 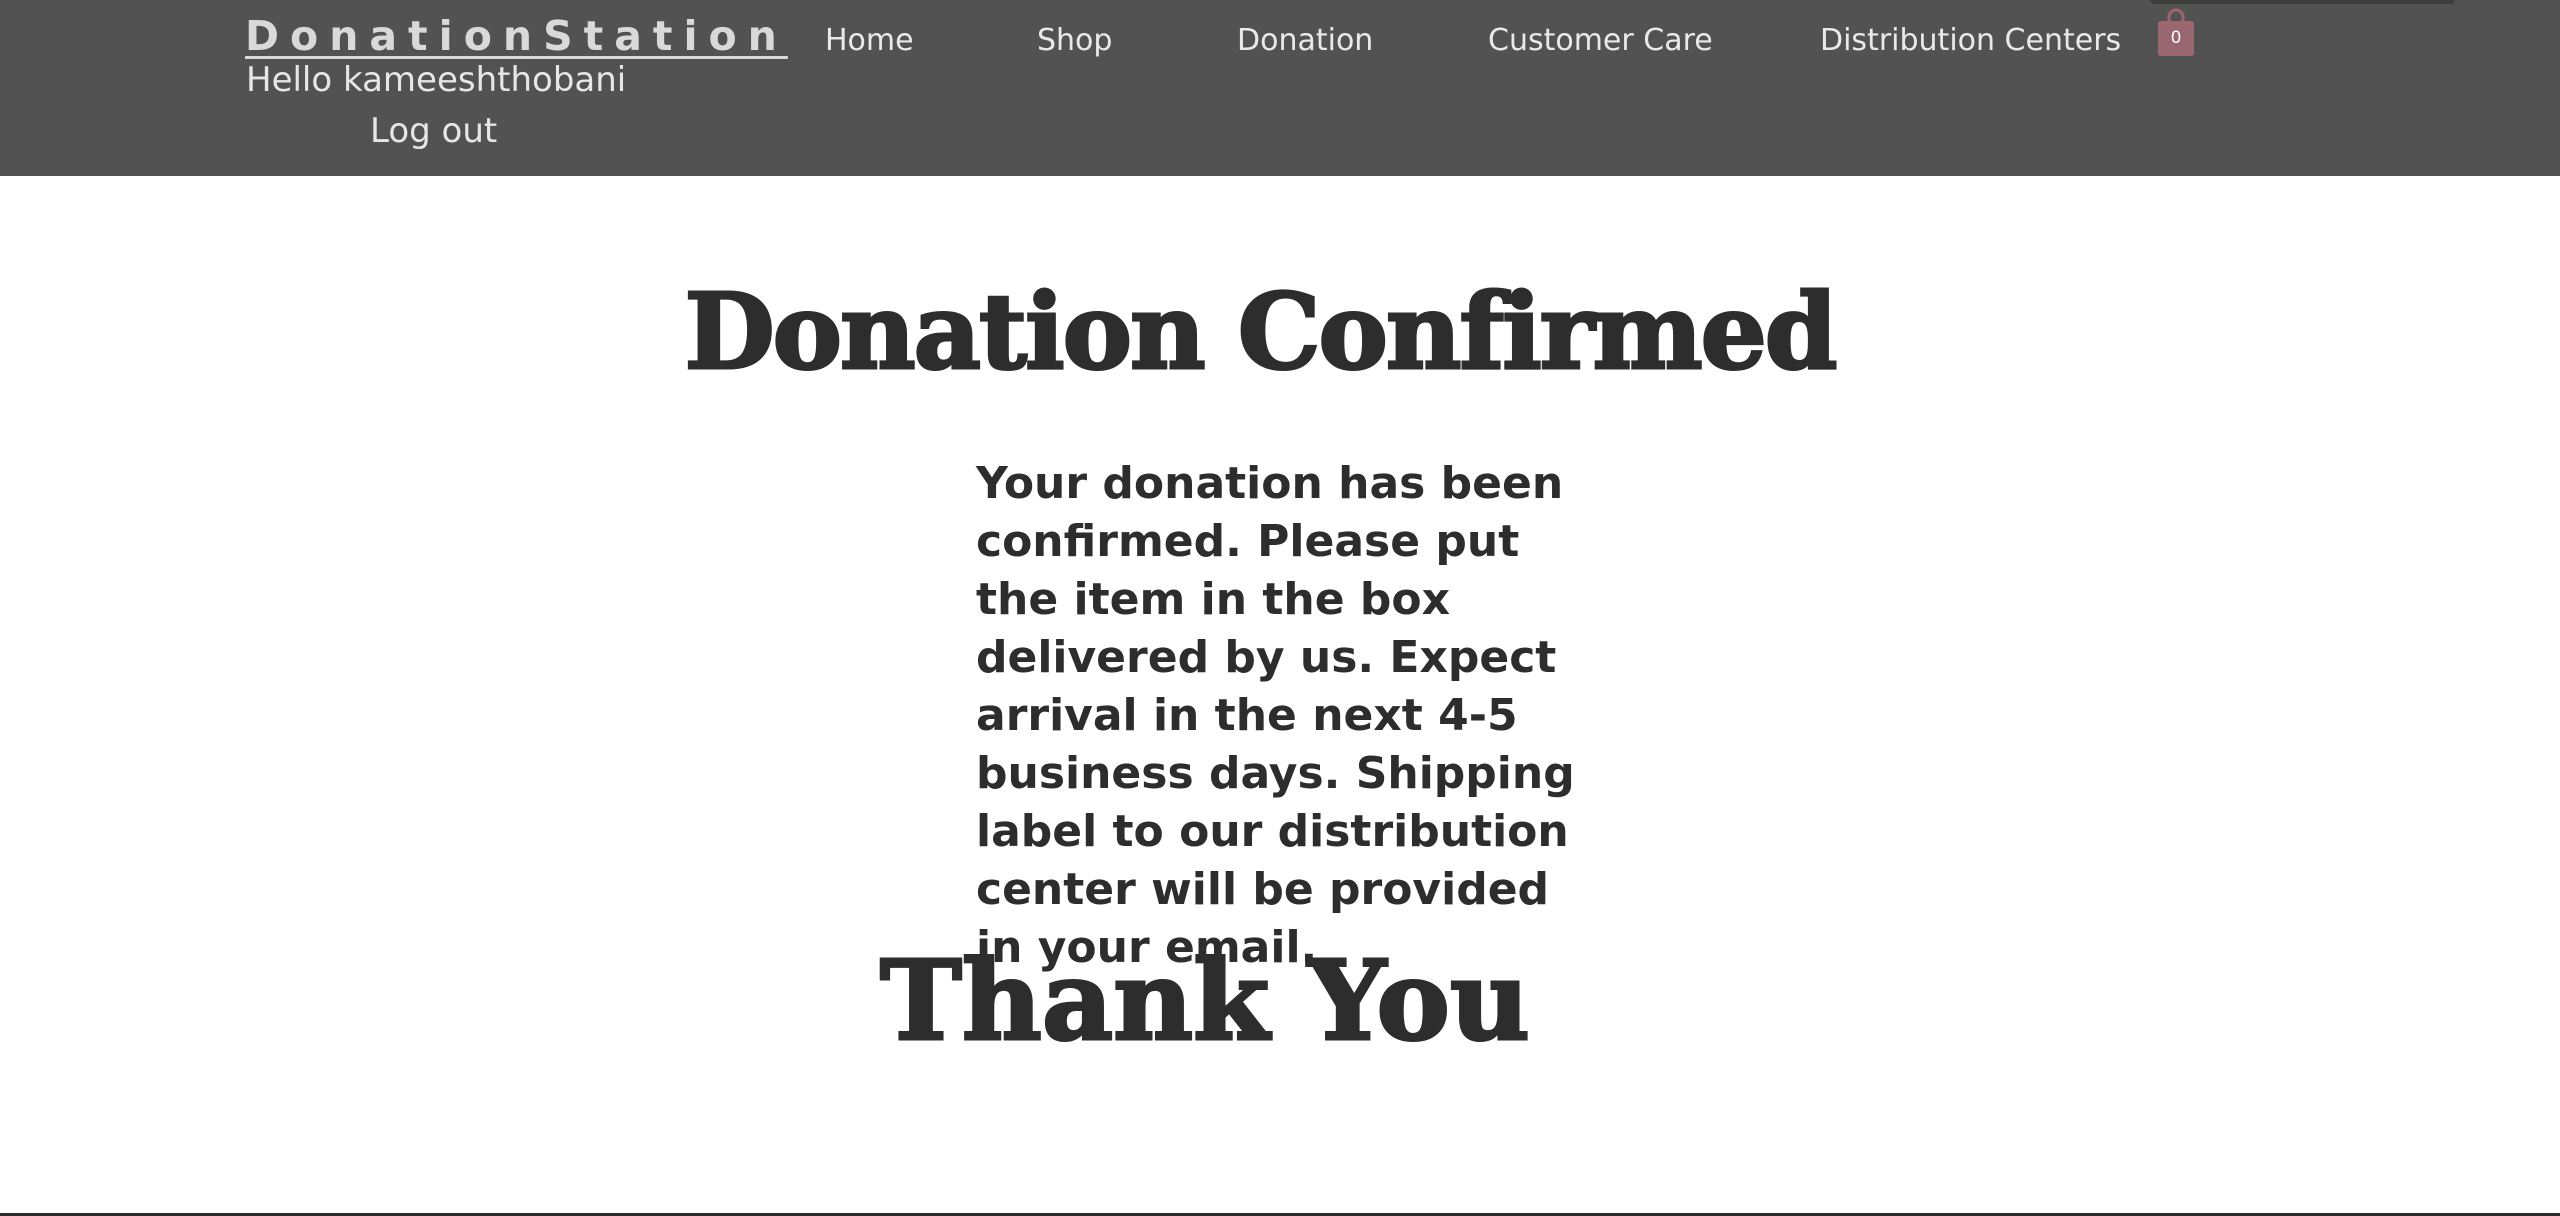 I want to click on logout-link: Log out, so click(x=433, y=131).